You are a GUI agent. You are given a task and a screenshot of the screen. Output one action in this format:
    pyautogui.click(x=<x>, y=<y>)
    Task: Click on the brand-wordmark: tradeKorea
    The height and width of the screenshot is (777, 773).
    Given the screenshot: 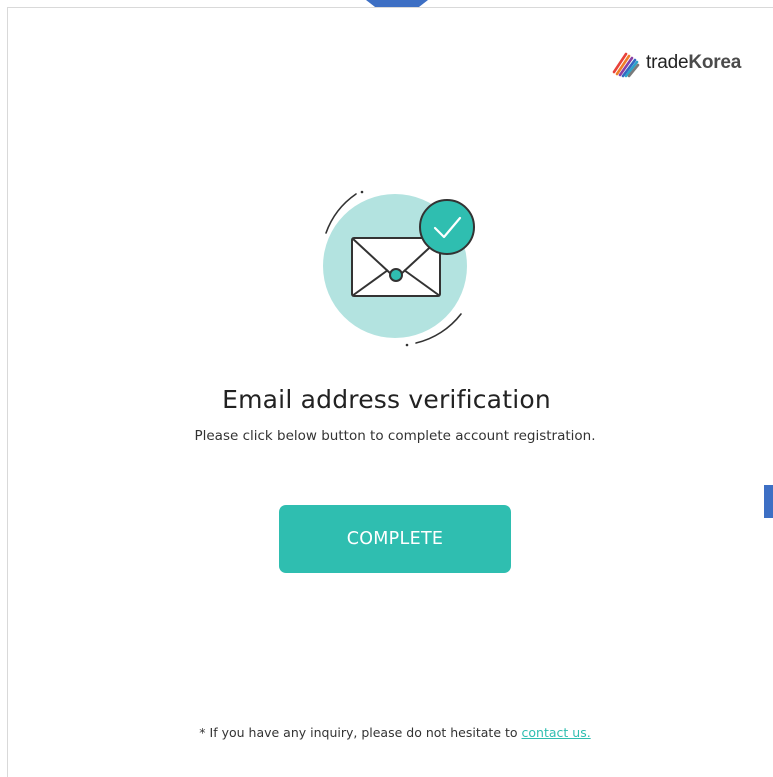 What is the action you would take?
    pyautogui.click(x=693, y=63)
    